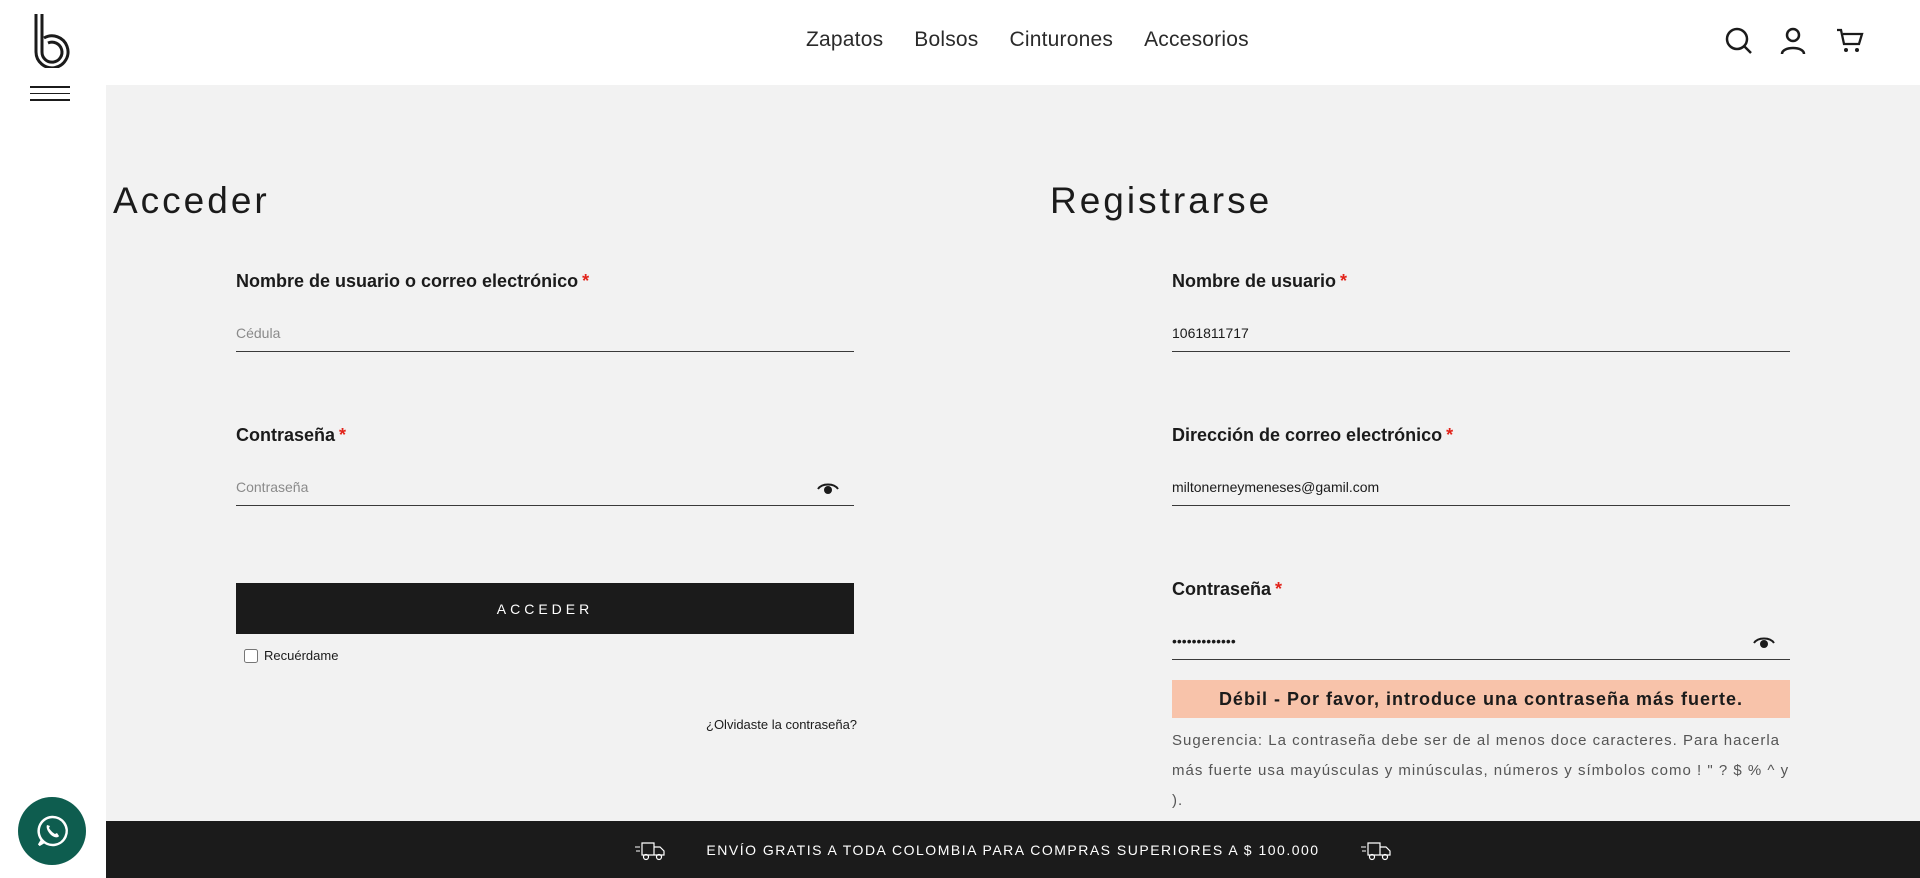 This screenshot has height=878, width=1920. What do you see at coordinates (946, 40) in the screenshot?
I see `nav-item-bolsos: Bolsos` at bounding box center [946, 40].